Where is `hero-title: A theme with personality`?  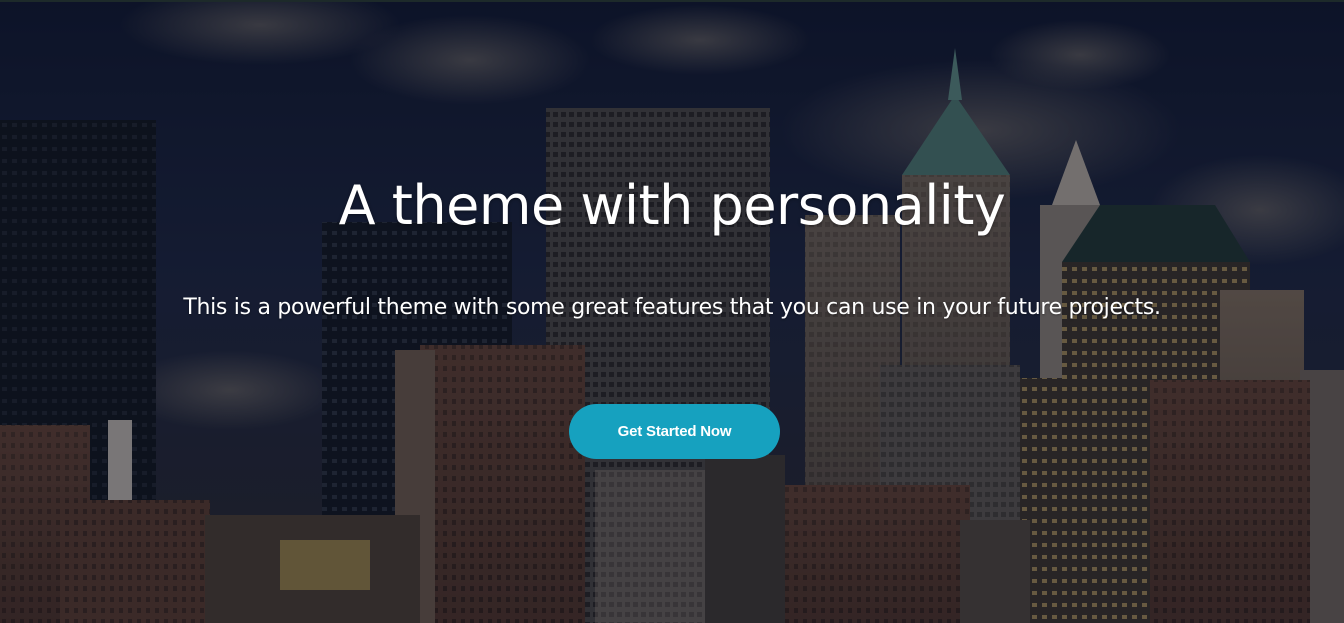
hero-title: A theme with personality is located at coordinates (672, 205).